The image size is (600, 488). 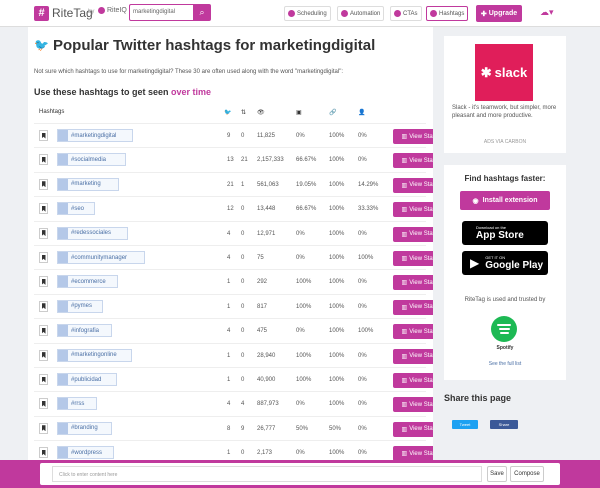 What do you see at coordinates (267, 474) in the screenshot?
I see `content-input: Click to enter content here` at bounding box center [267, 474].